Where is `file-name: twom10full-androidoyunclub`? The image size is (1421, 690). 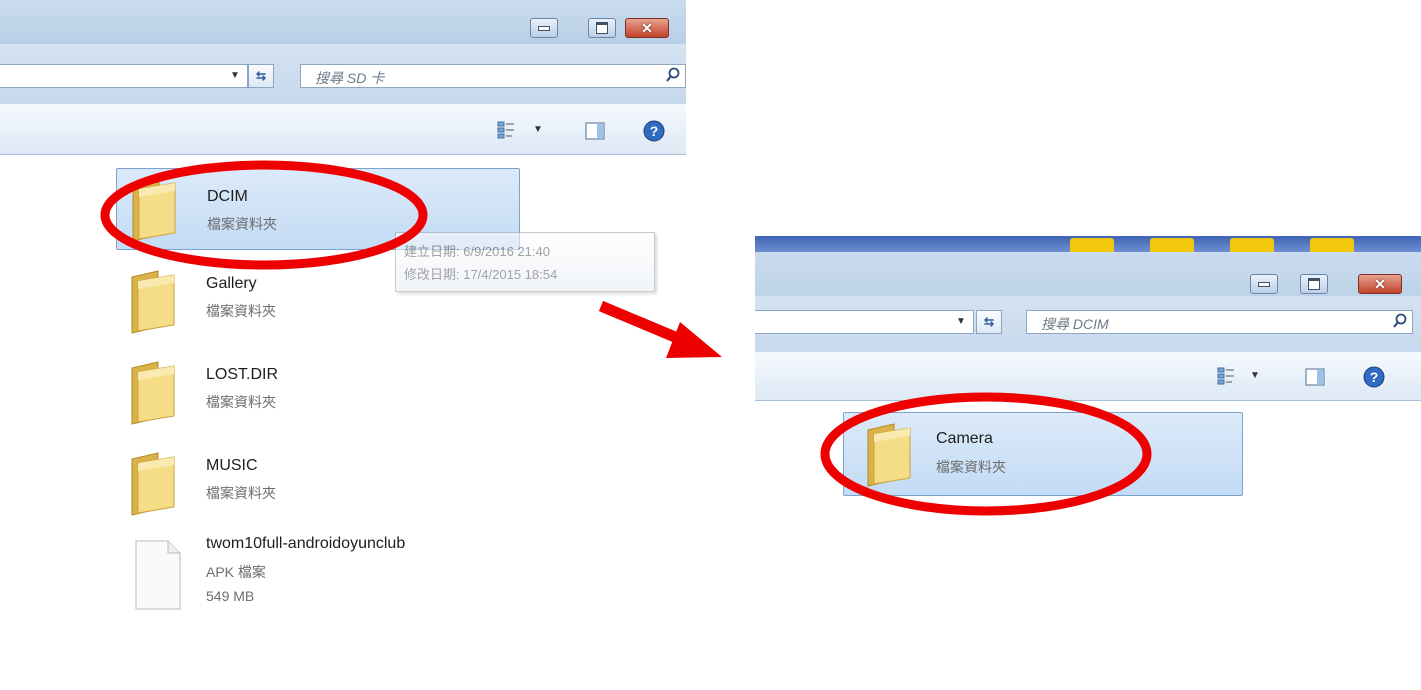
file-name: twom10full-androidoyunclub is located at coordinates (306, 543).